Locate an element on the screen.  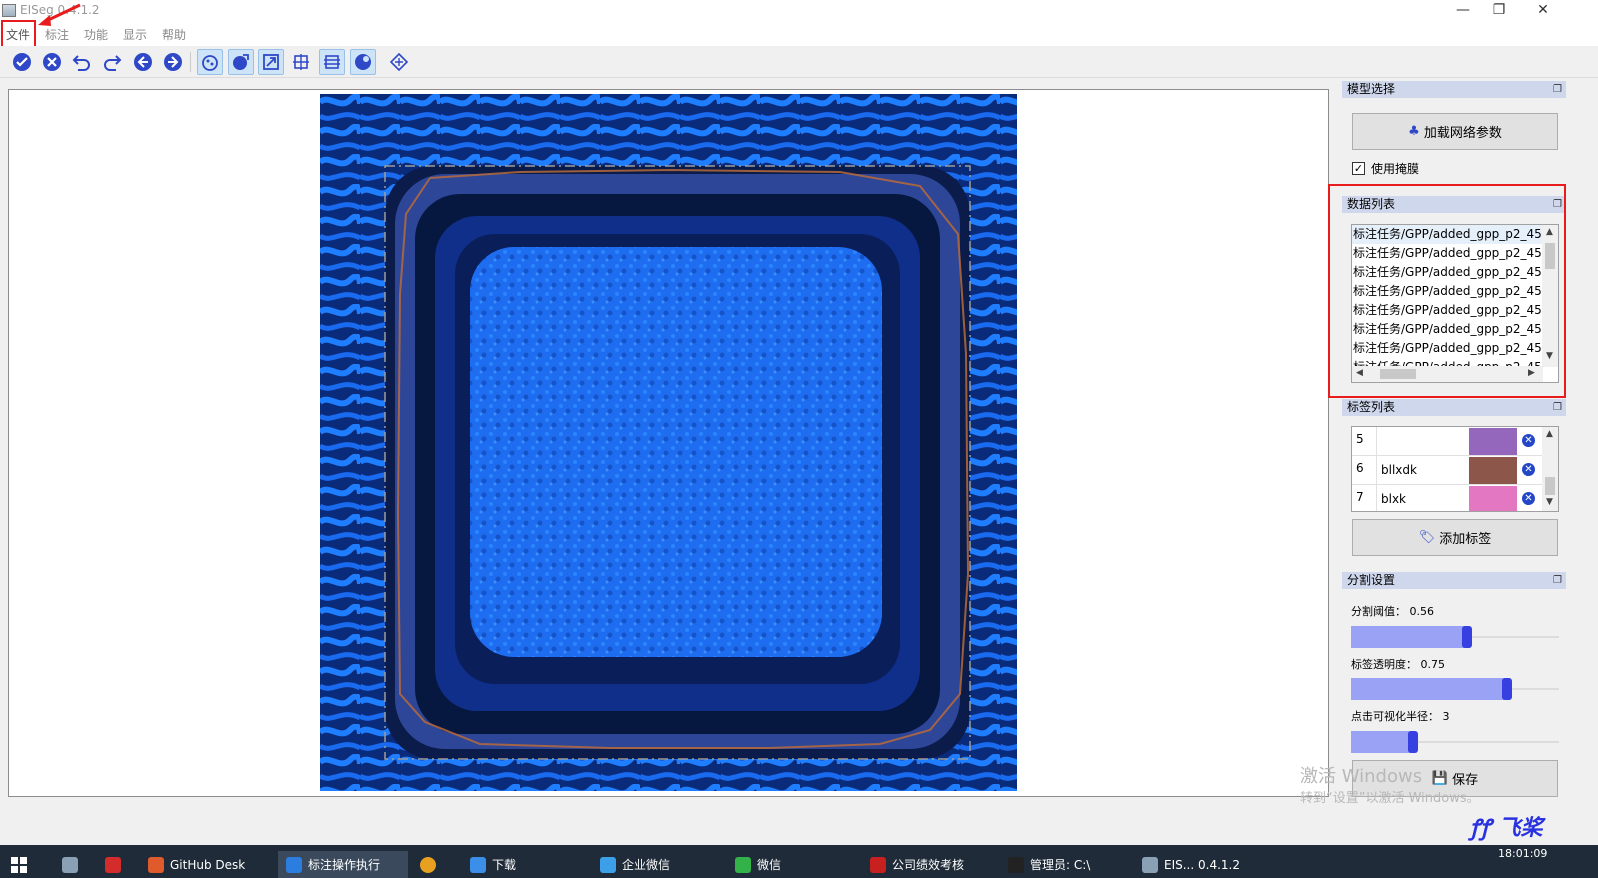
label-panel-title-text: 标签列表 is located at coordinates (1371, 407).